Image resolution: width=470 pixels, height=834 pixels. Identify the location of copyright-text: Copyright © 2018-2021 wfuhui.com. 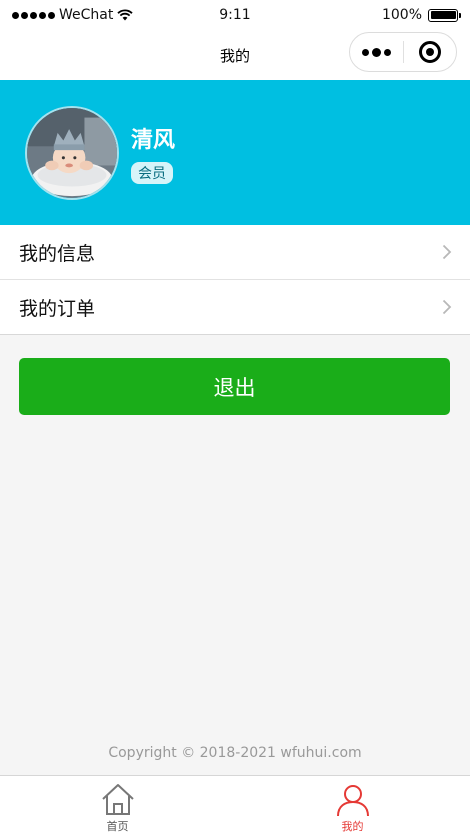
(235, 753).